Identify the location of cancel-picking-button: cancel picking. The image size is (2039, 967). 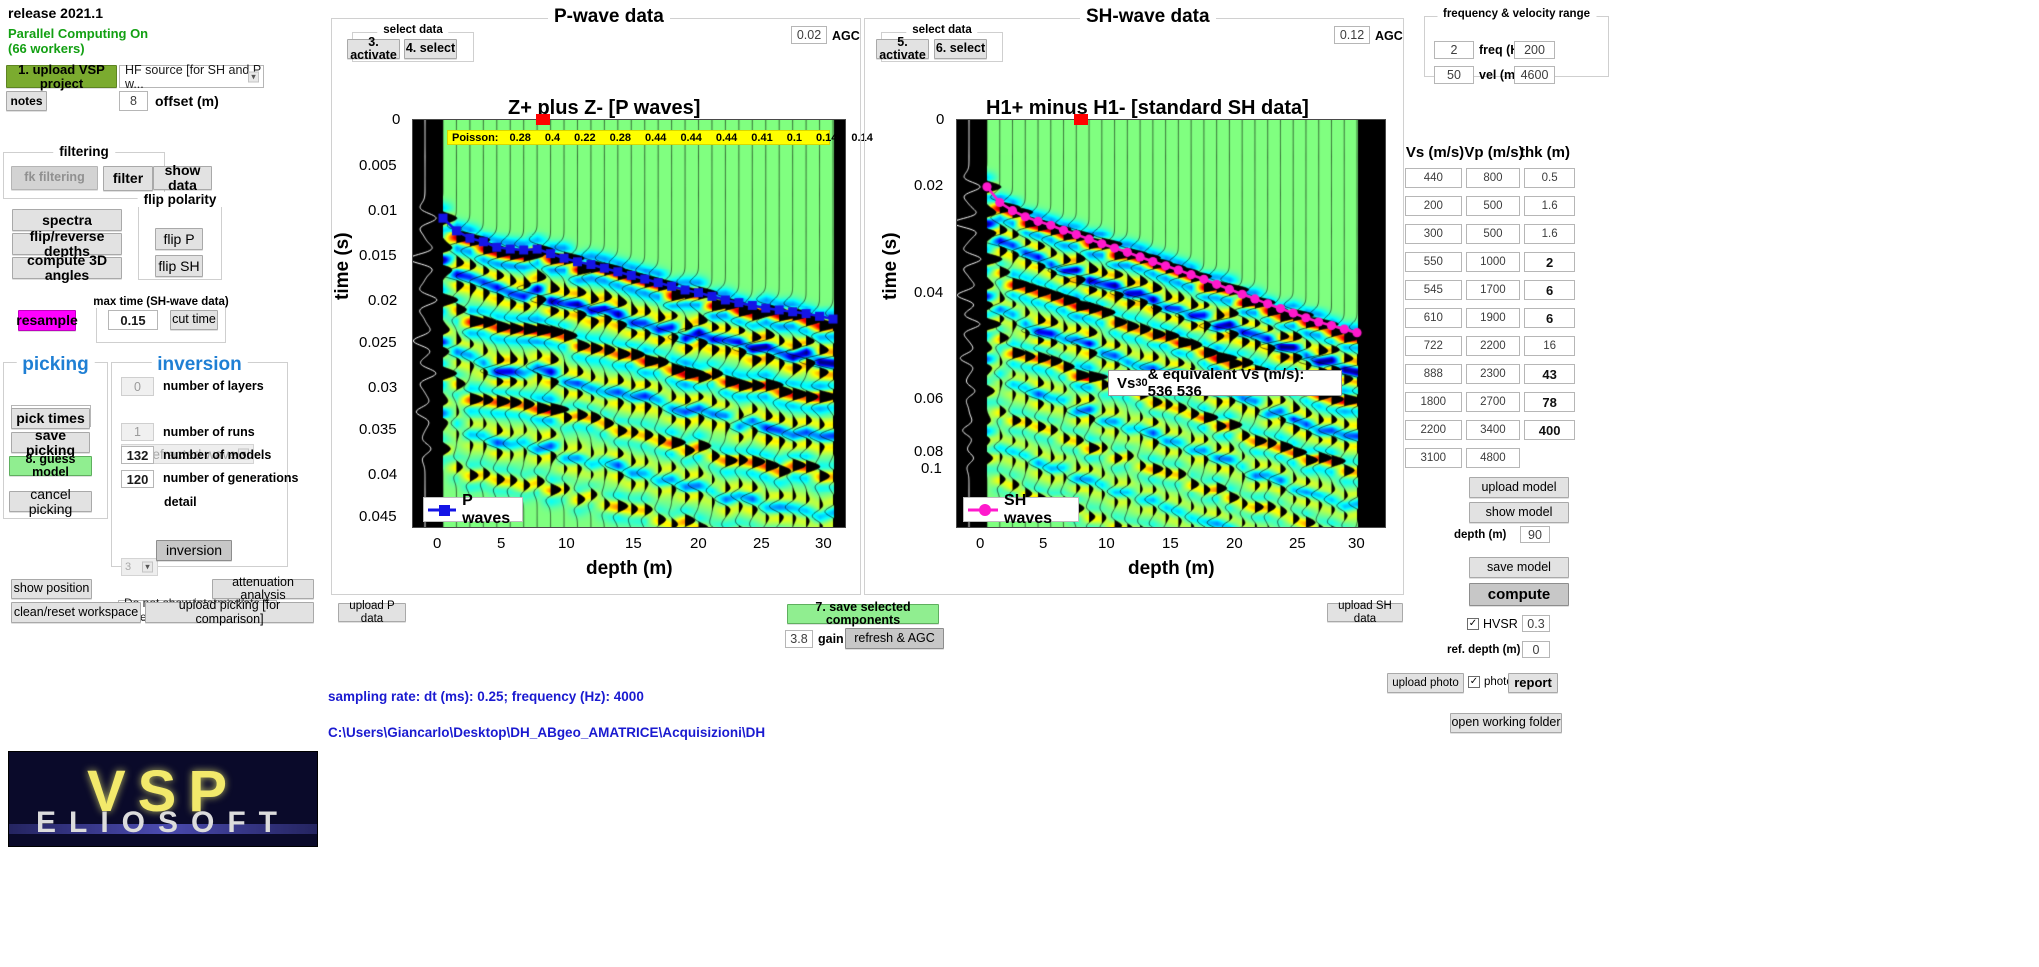
(50, 501).